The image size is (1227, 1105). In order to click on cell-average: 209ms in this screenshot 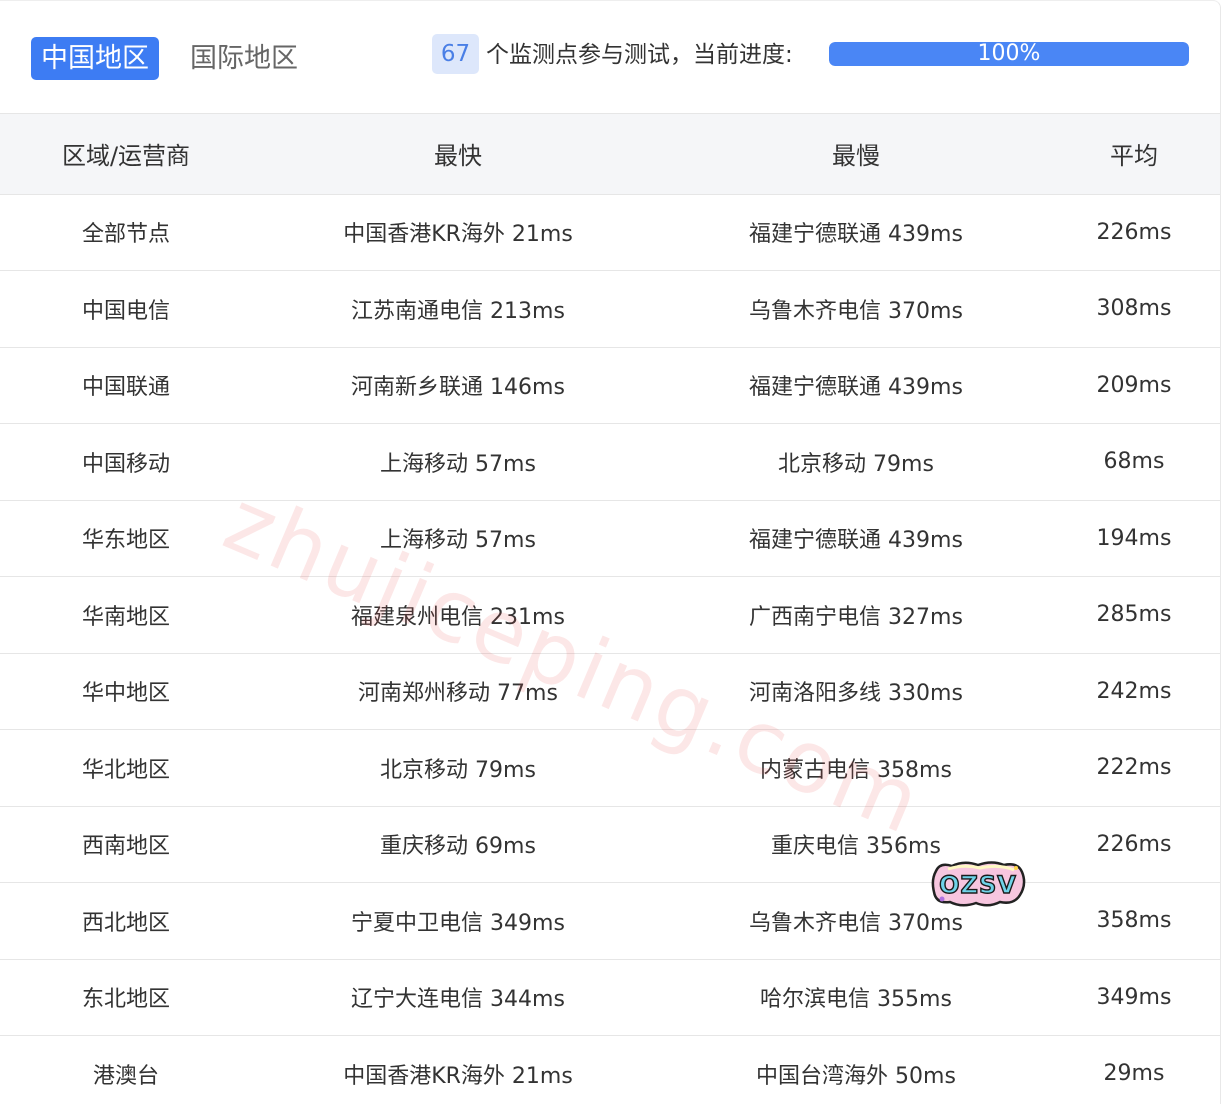, I will do `click(1134, 385)`.